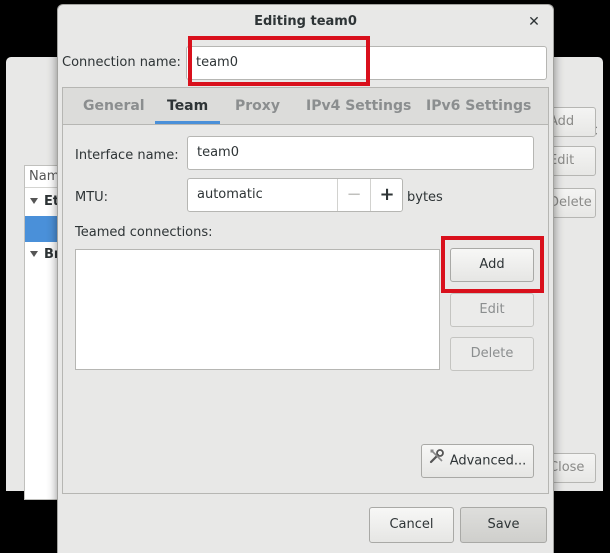 This screenshot has width=610, height=553. I want to click on teamed-connections-list, so click(257, 309).